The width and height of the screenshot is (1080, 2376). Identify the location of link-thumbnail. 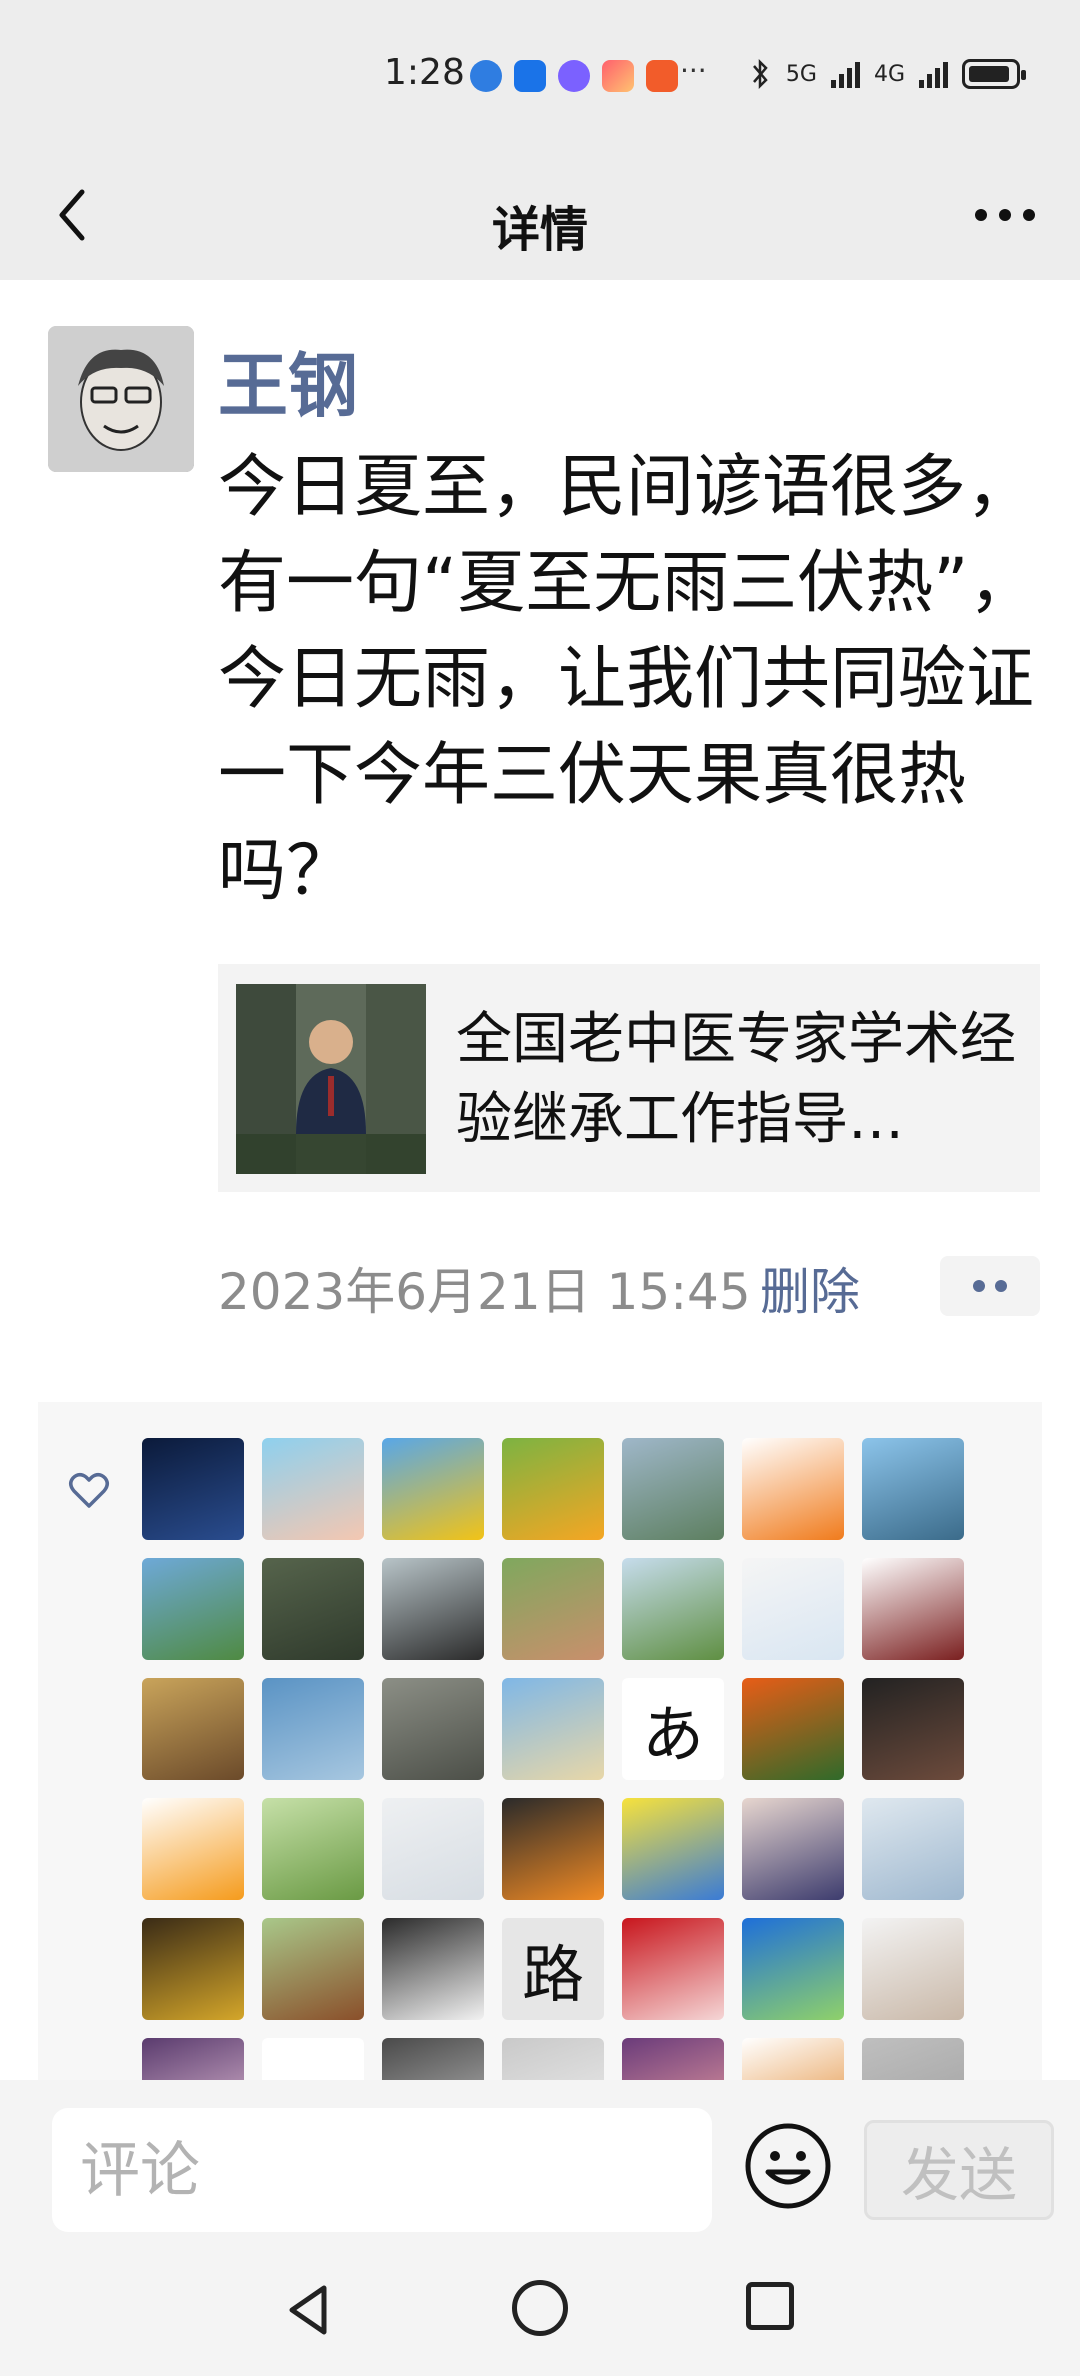
(331, 1079).